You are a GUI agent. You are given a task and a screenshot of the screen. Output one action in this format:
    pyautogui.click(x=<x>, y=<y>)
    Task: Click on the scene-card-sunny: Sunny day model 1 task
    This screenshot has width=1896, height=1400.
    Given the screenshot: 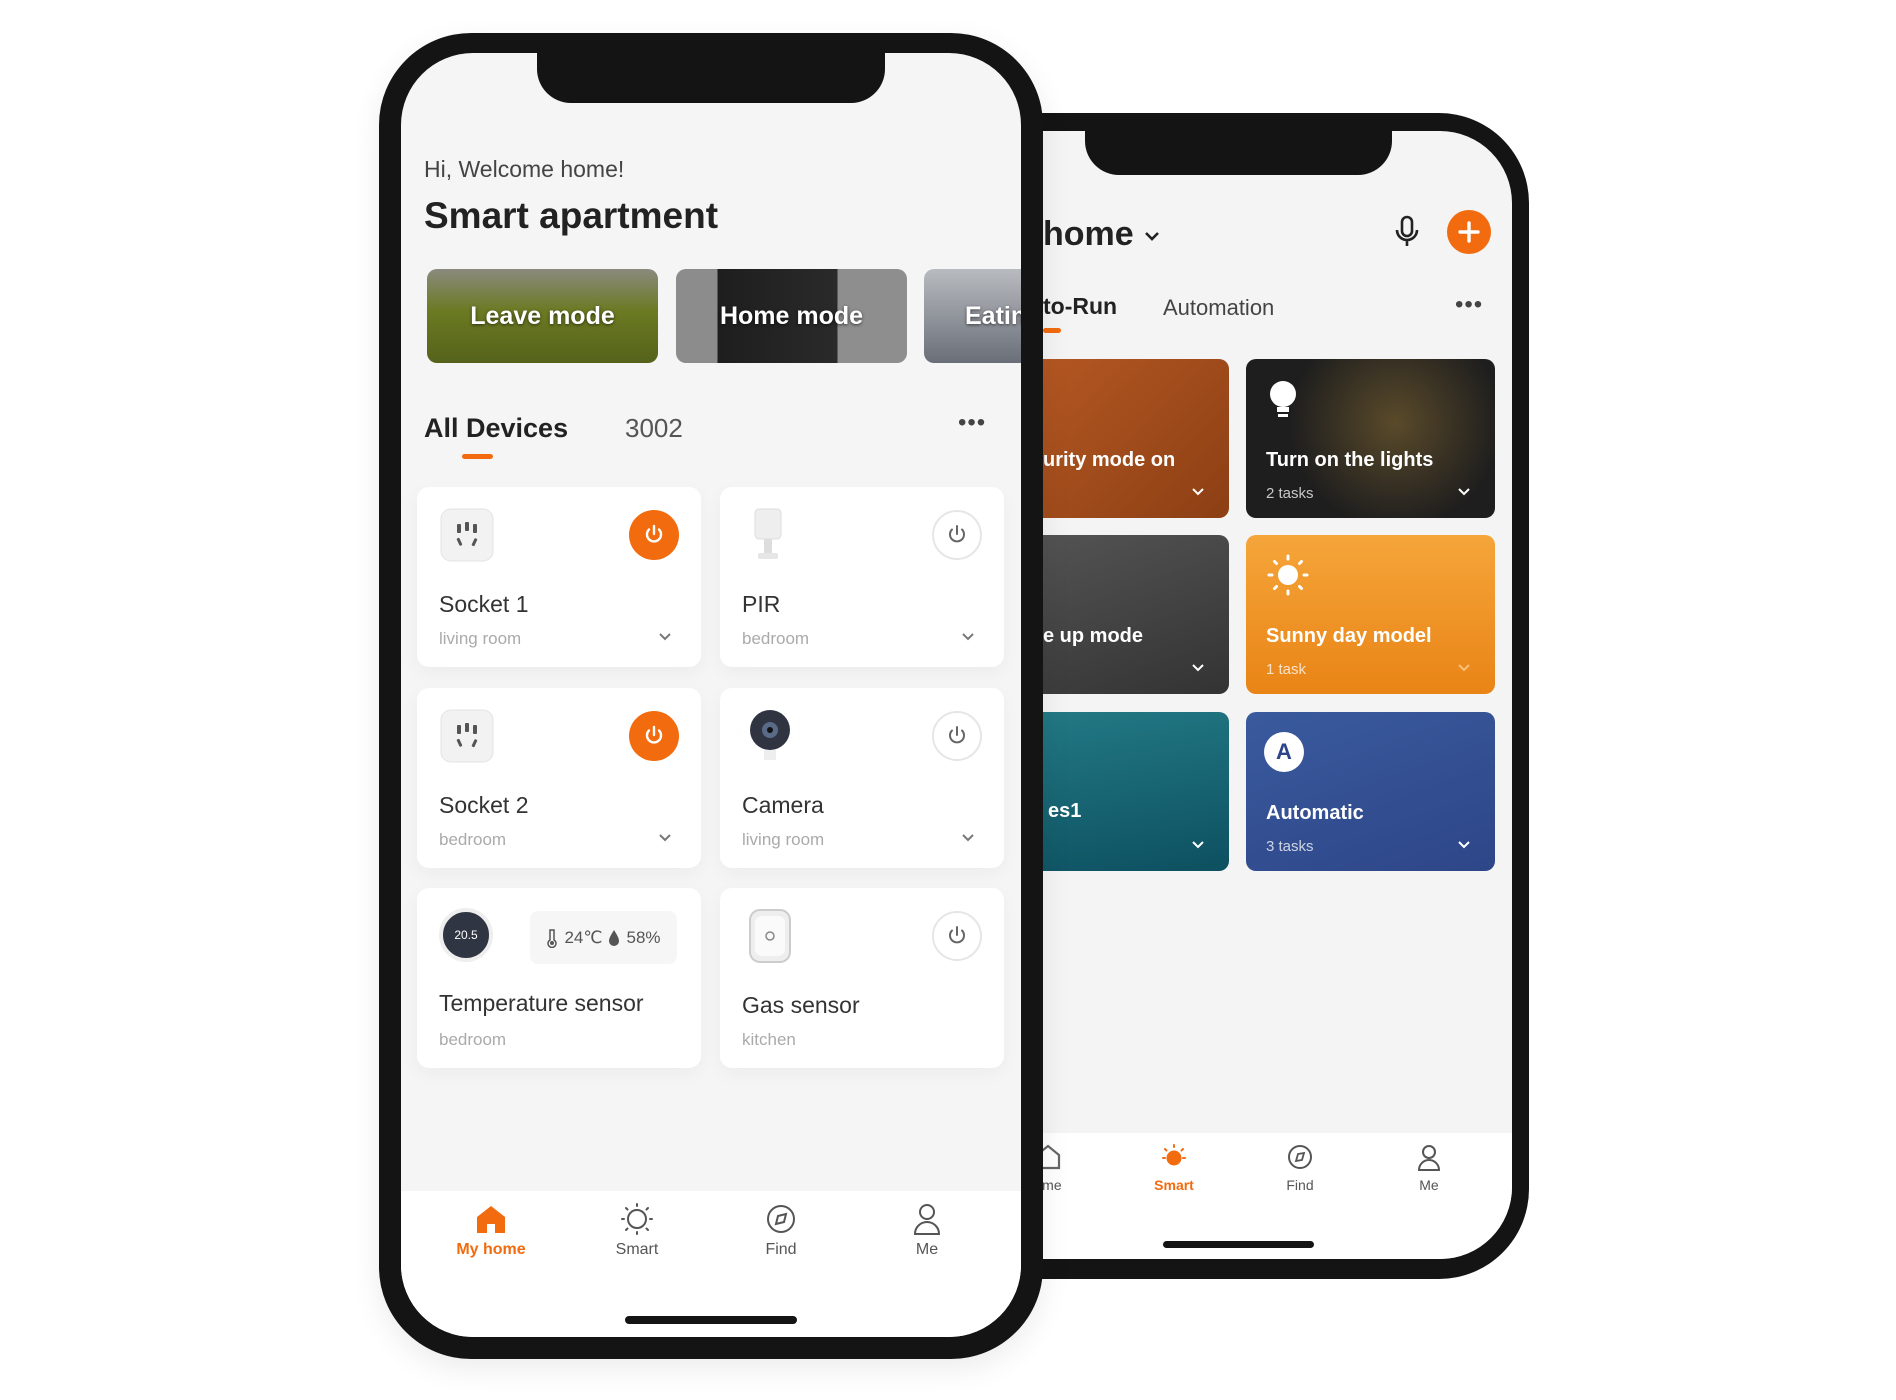 What is the action you would take?
    pyautogui.click(x=1370, y=614)
    